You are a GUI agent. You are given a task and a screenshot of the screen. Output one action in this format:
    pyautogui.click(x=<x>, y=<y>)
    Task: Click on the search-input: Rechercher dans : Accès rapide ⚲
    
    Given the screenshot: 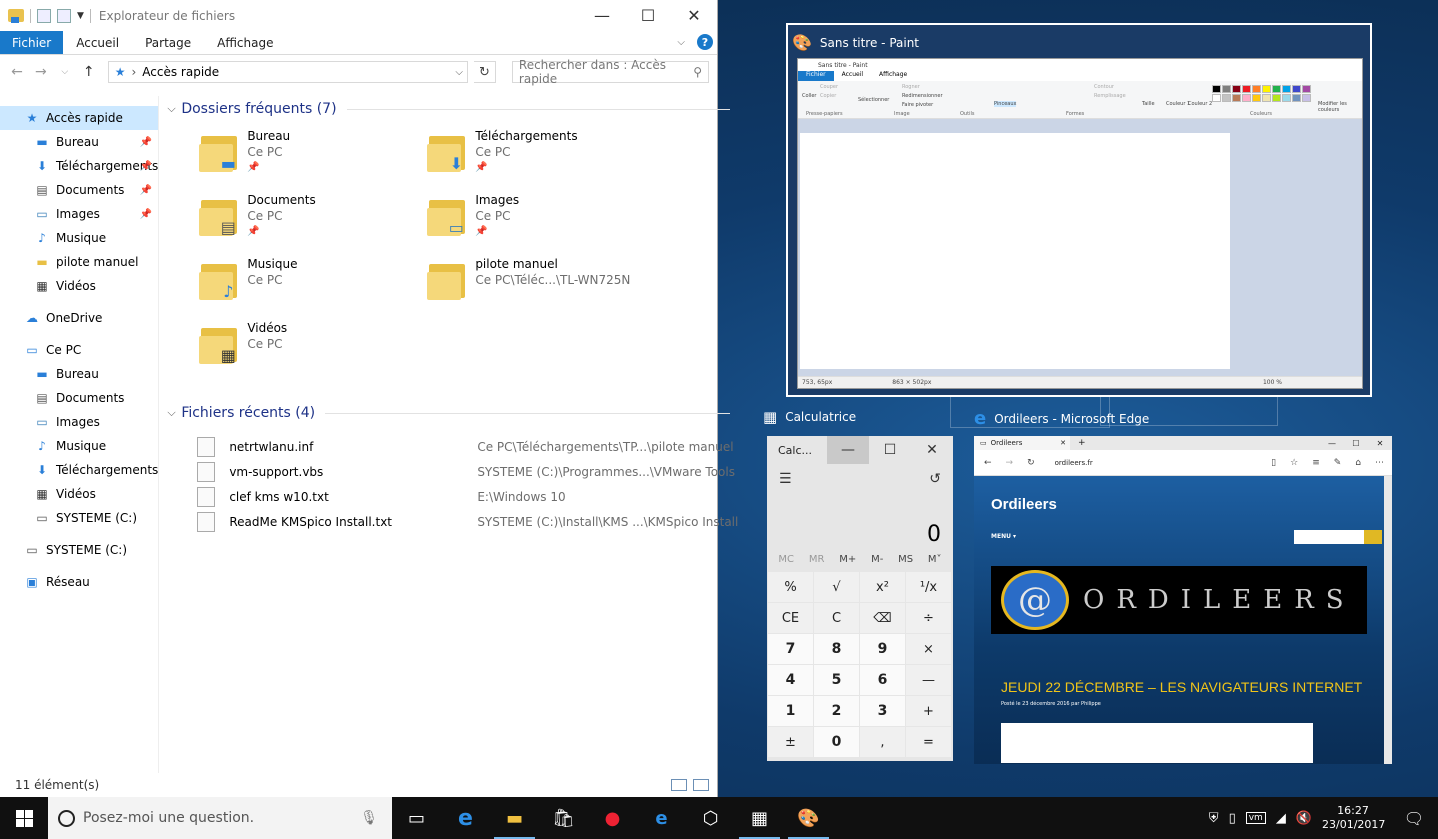 What is the action you would take?
    pyautogui.click(x=610, y=72)
    